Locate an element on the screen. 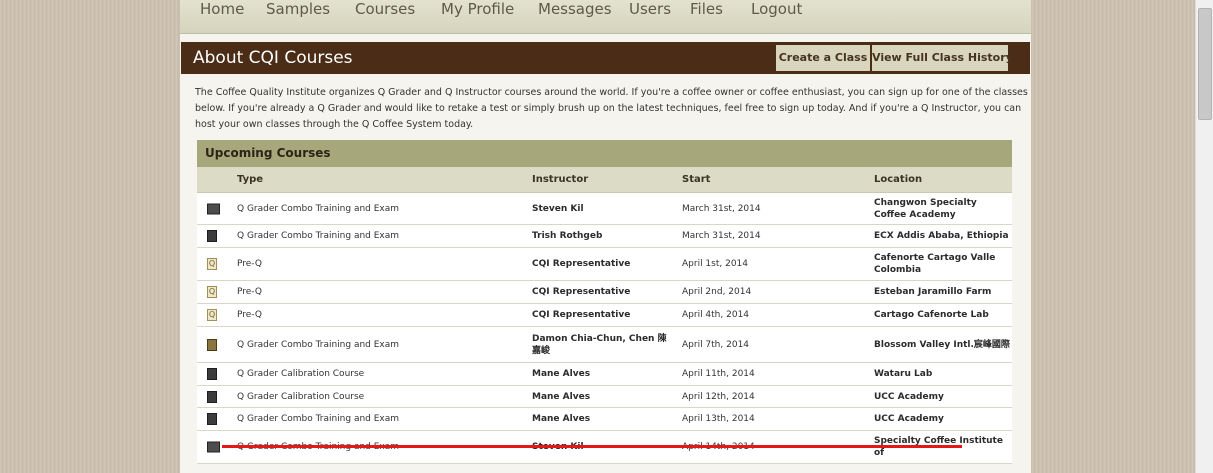 Image resolution: width=1213 pixels, height=473 pixels. nav-home: Home is located at coordinates (222, 9).